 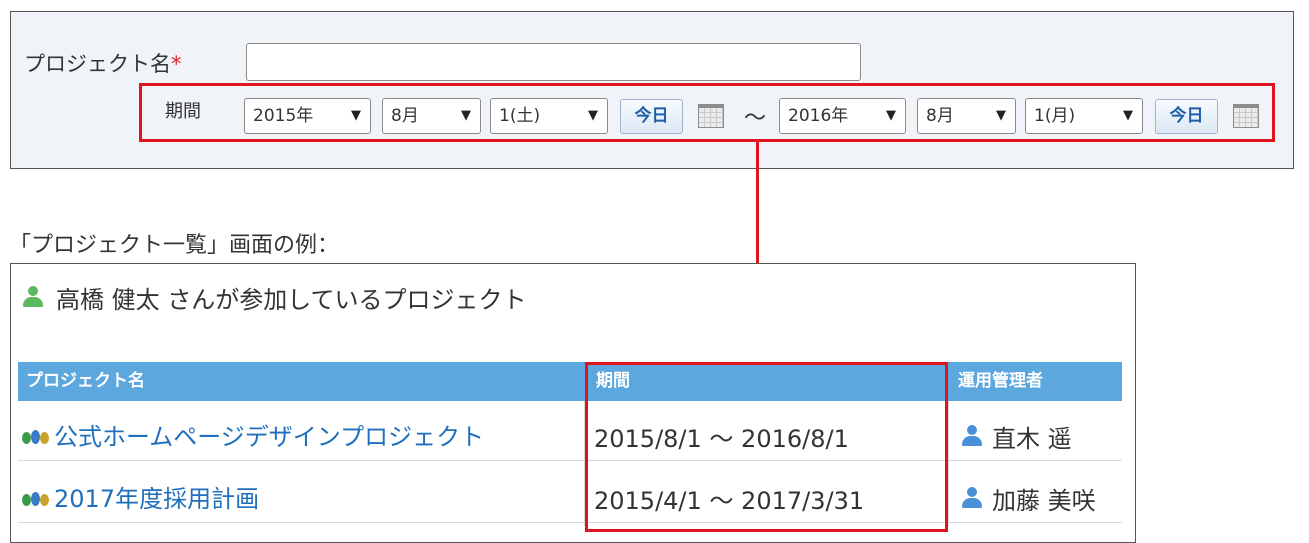 What do you see at coordinates (1032, 436) in the screenshot?
I see `manager-name: 直木 遥` at bounding box center [1032, 436].